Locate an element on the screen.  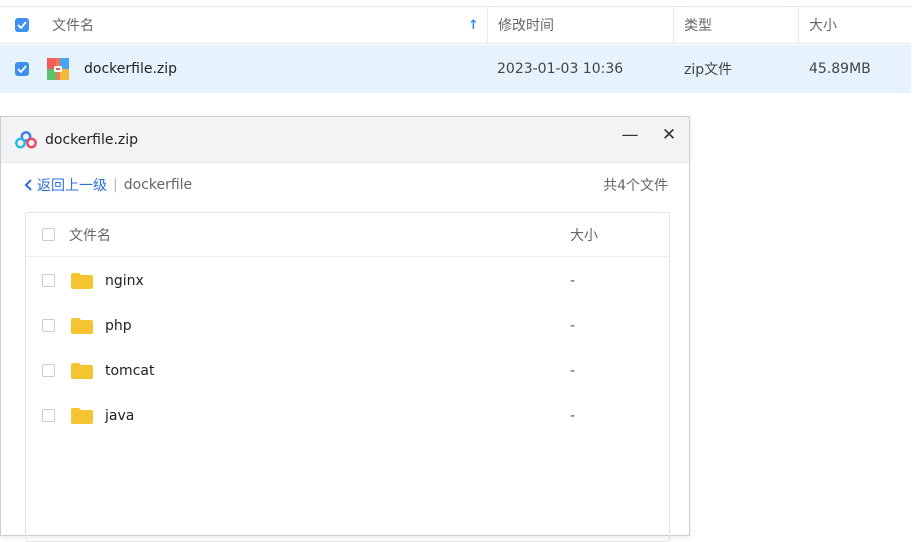
column-header-type: 类型 is located at coordinates (698, 25).